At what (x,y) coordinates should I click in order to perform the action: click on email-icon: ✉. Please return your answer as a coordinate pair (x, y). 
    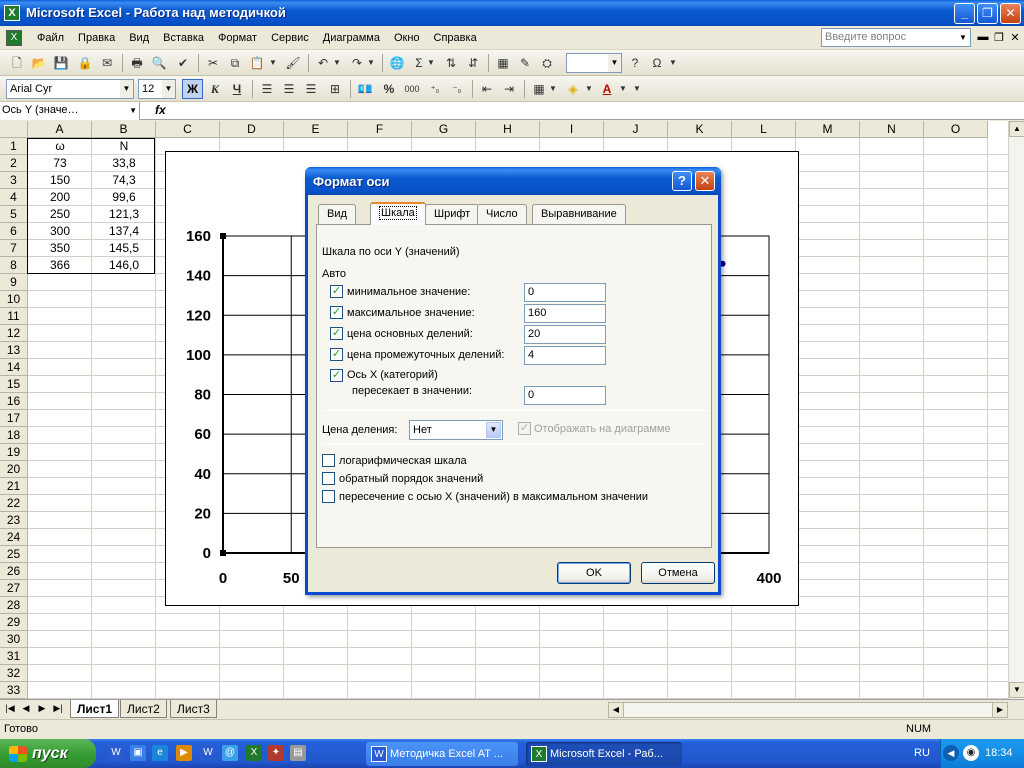
    Looking at the image, I should click on (107, 63).